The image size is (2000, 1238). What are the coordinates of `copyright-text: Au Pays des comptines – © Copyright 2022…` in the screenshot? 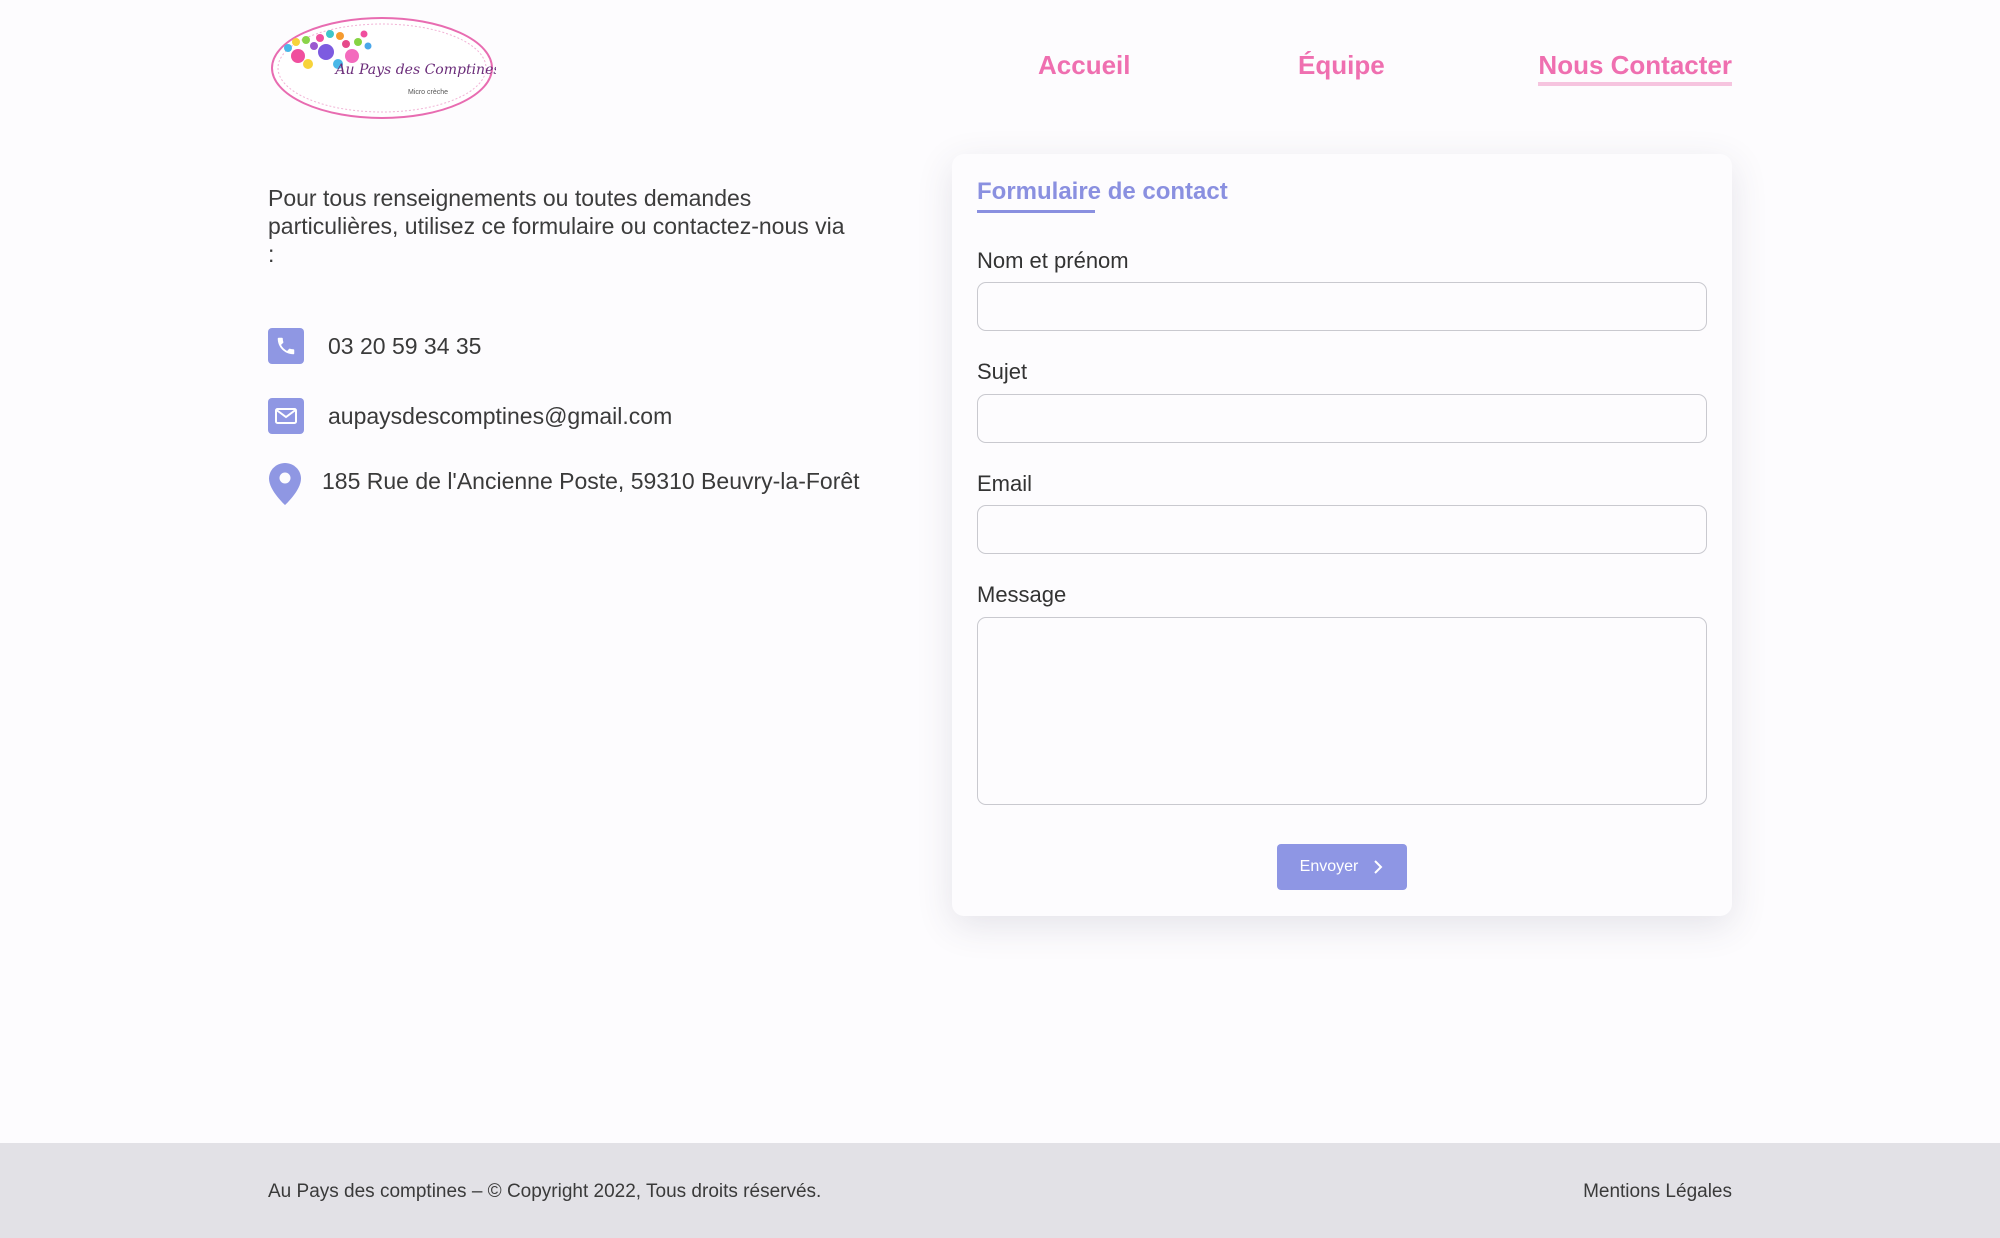 It's located at (545, 1191).